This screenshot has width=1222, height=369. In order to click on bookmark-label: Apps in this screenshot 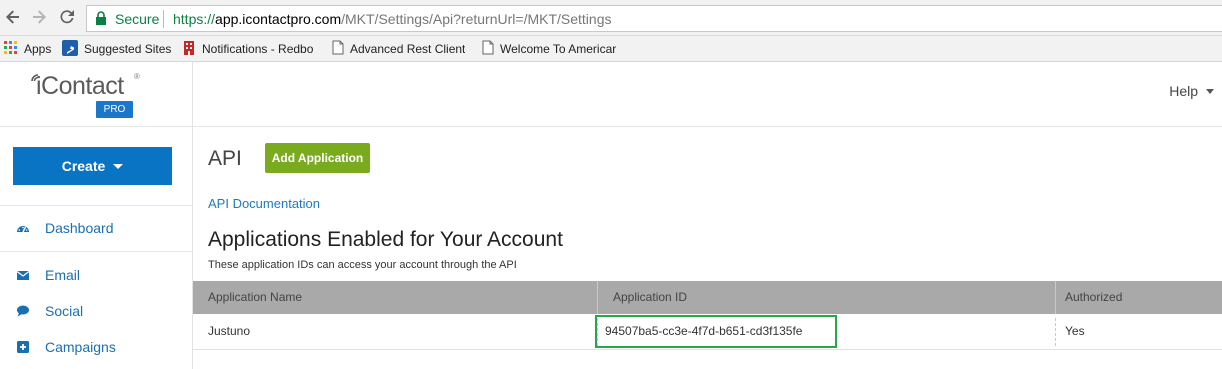, I will do `click(38, 49)`.